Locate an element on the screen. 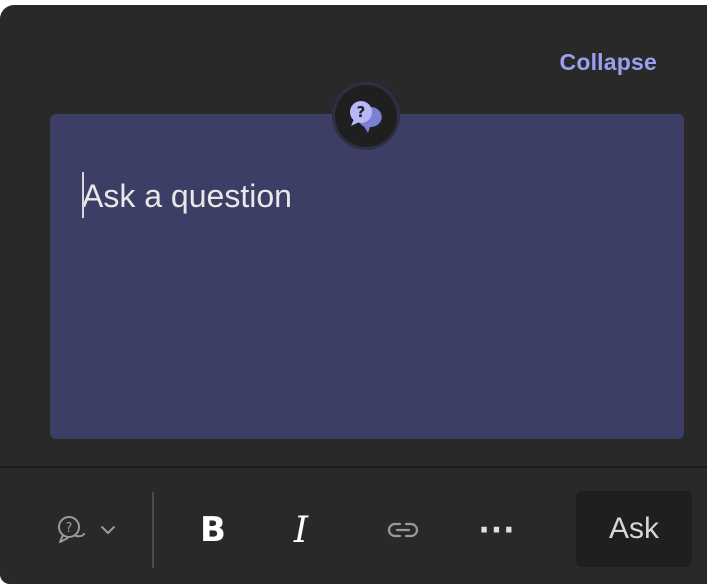  italic-button: I is located at coordinates (301, 530).